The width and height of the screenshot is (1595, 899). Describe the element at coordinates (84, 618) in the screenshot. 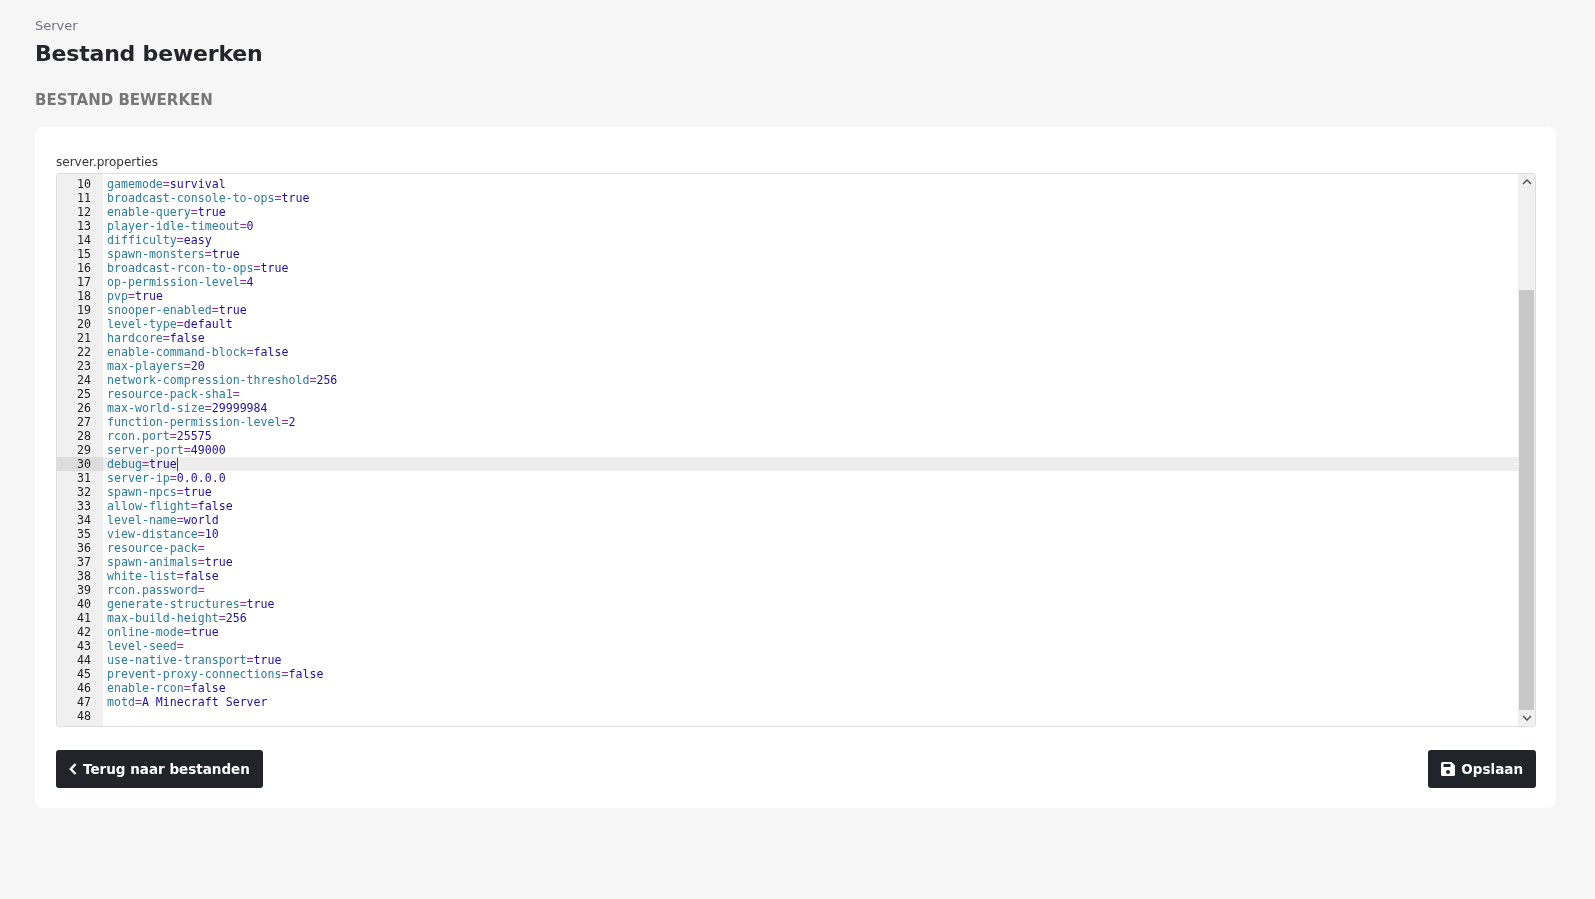

I see `line-number: 41` at that location.